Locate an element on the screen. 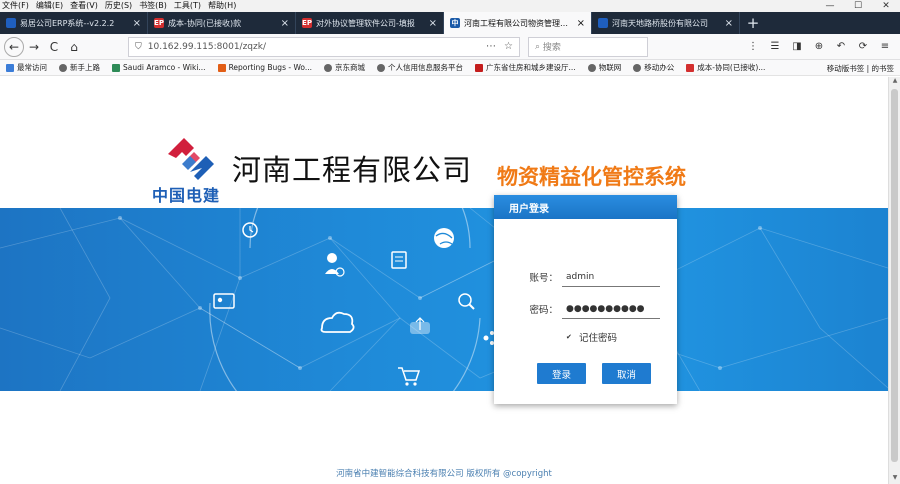  menu-icon: ≡ is located at coordinates (885, 46).